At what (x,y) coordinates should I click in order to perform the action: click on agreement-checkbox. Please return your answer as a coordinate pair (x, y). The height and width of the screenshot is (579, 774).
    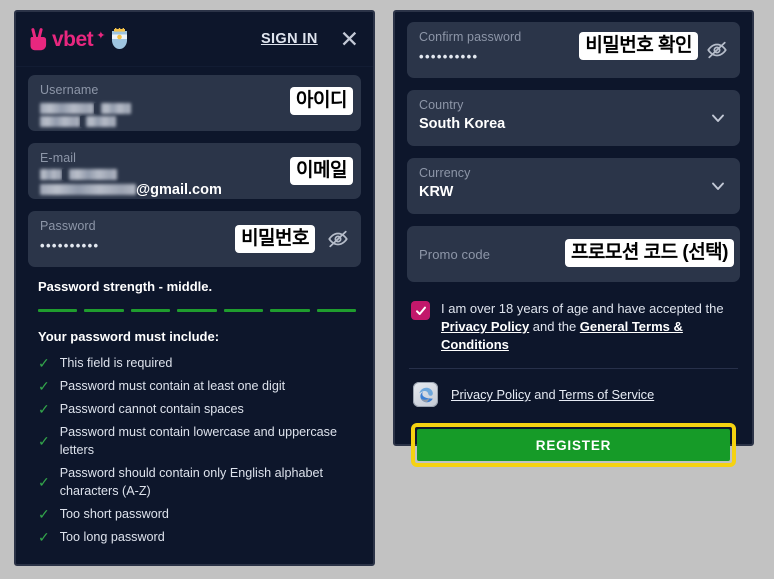
    Looking at the image, I should click on (420, 310).